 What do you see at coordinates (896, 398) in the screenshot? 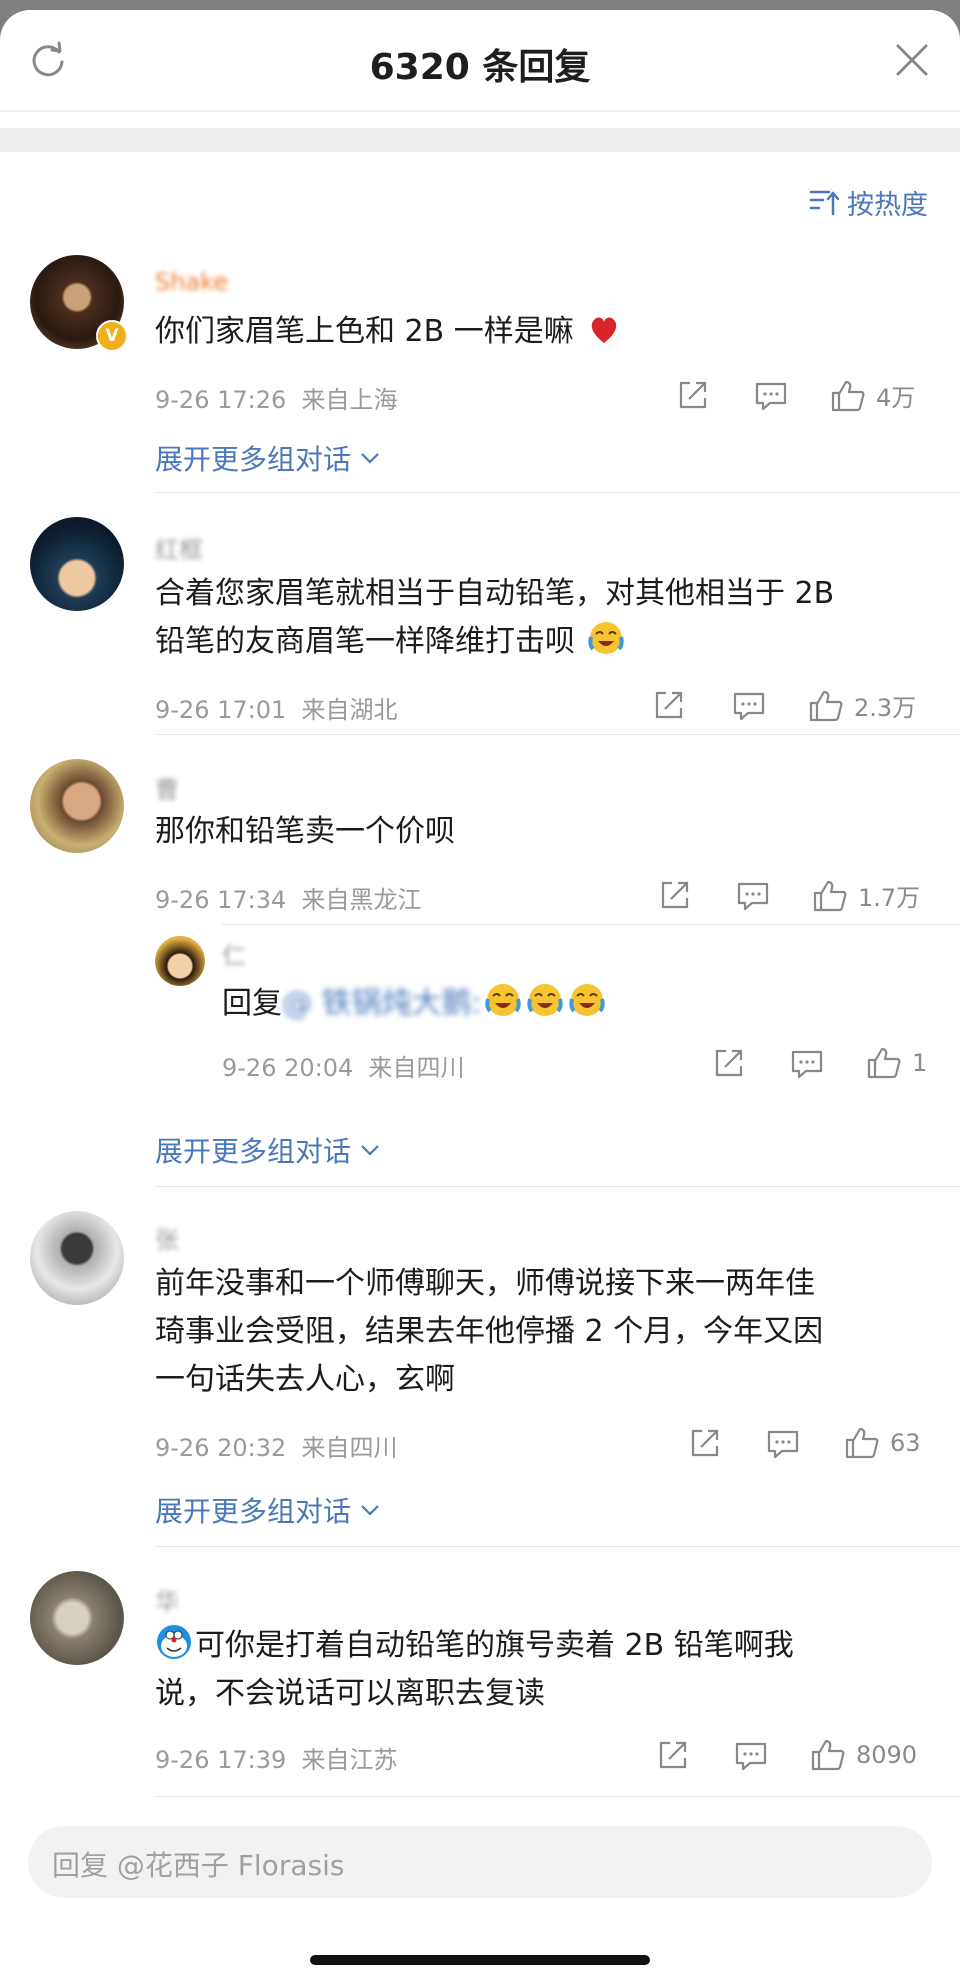
I see `like-count: 4万` at bounding box center [896, 398].